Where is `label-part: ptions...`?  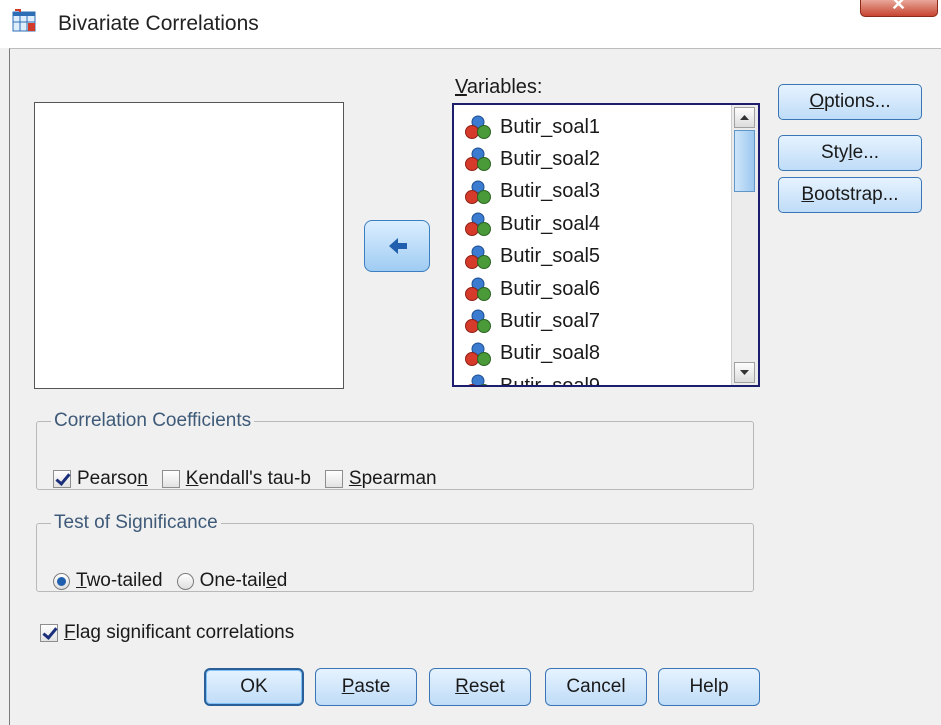
label-part: ptions... is located at coordinates (857, 101).